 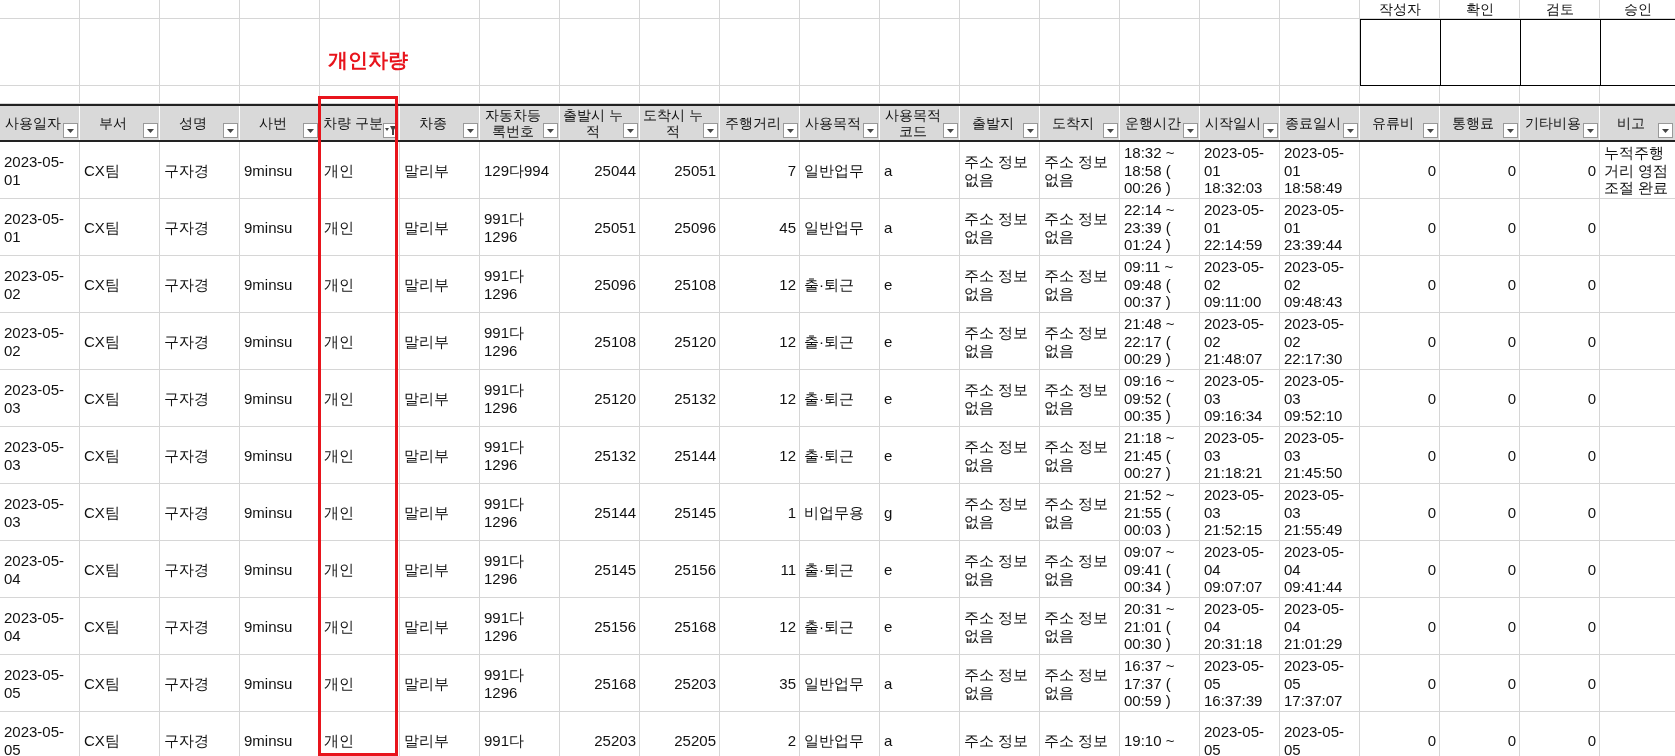 I want to click on table-cell: 25051, so click(x=615, y=227).